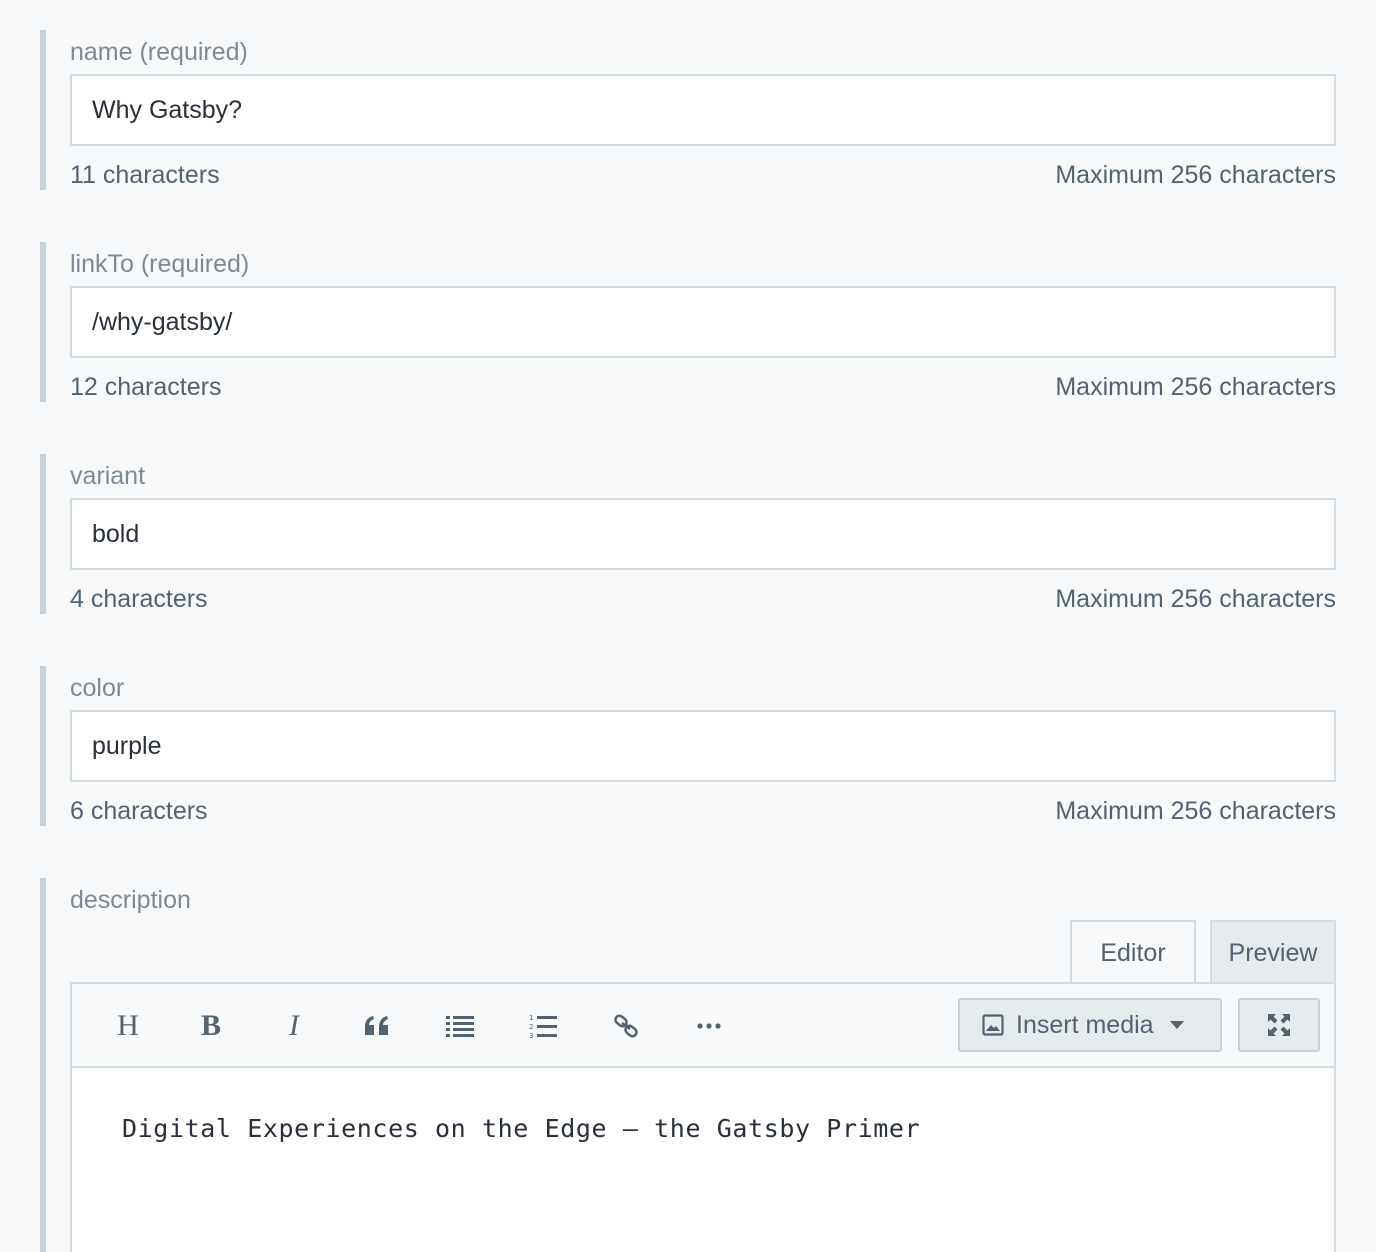 Image resolution: width=1376 pixels, height=1252 pixels. Describe the element at coordinates (703, 746) in the screenshot. I see `color-input` at that location.